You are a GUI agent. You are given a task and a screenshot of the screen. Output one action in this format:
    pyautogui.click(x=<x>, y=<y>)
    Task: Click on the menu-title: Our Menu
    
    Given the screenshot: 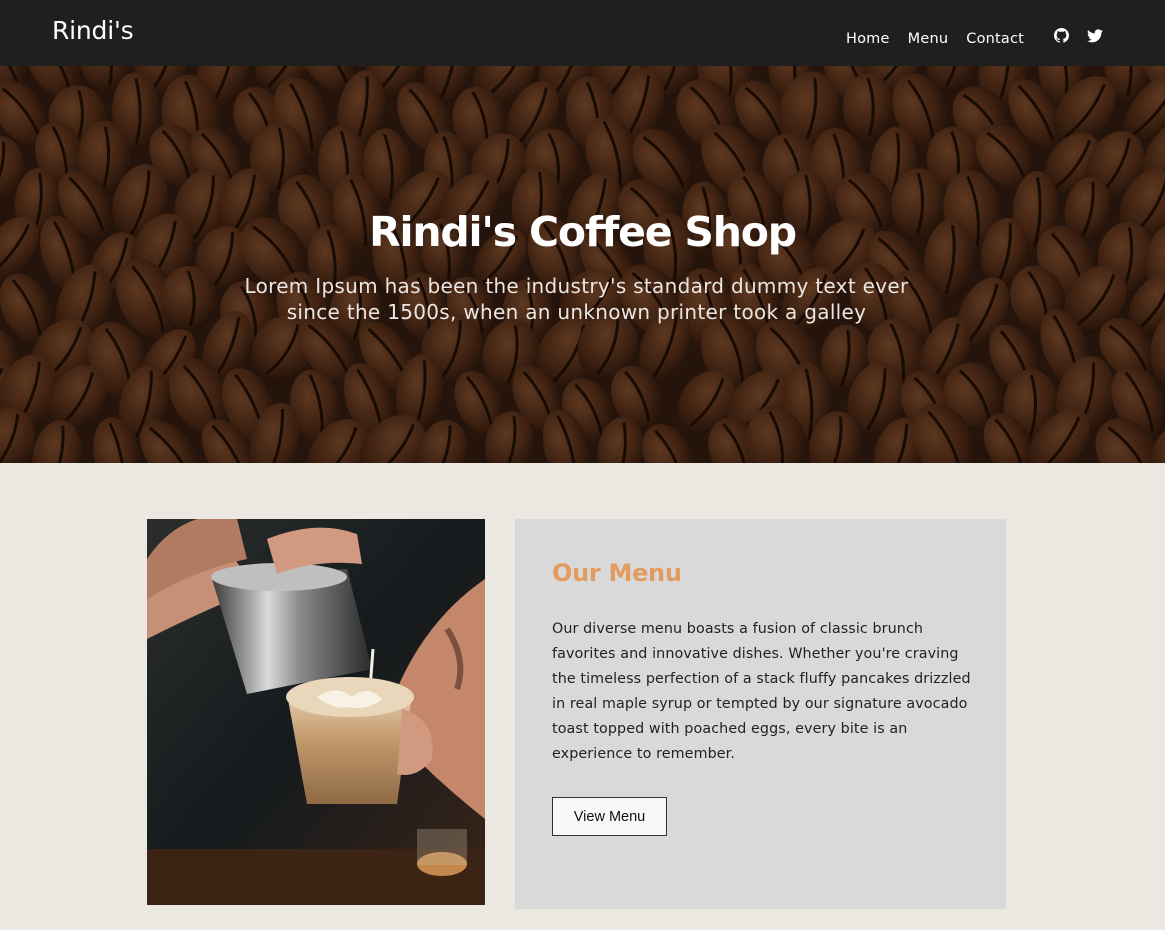 What is the action you would take?
    pyautogui.click(x=617, y=573)
    